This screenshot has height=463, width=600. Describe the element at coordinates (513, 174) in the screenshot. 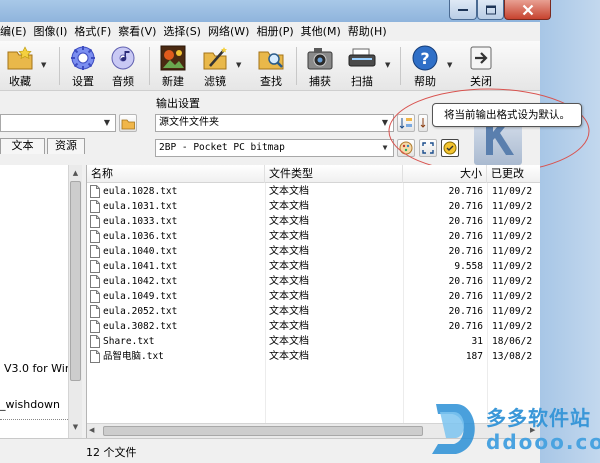

I see `column-modified: 已更改` at that location.